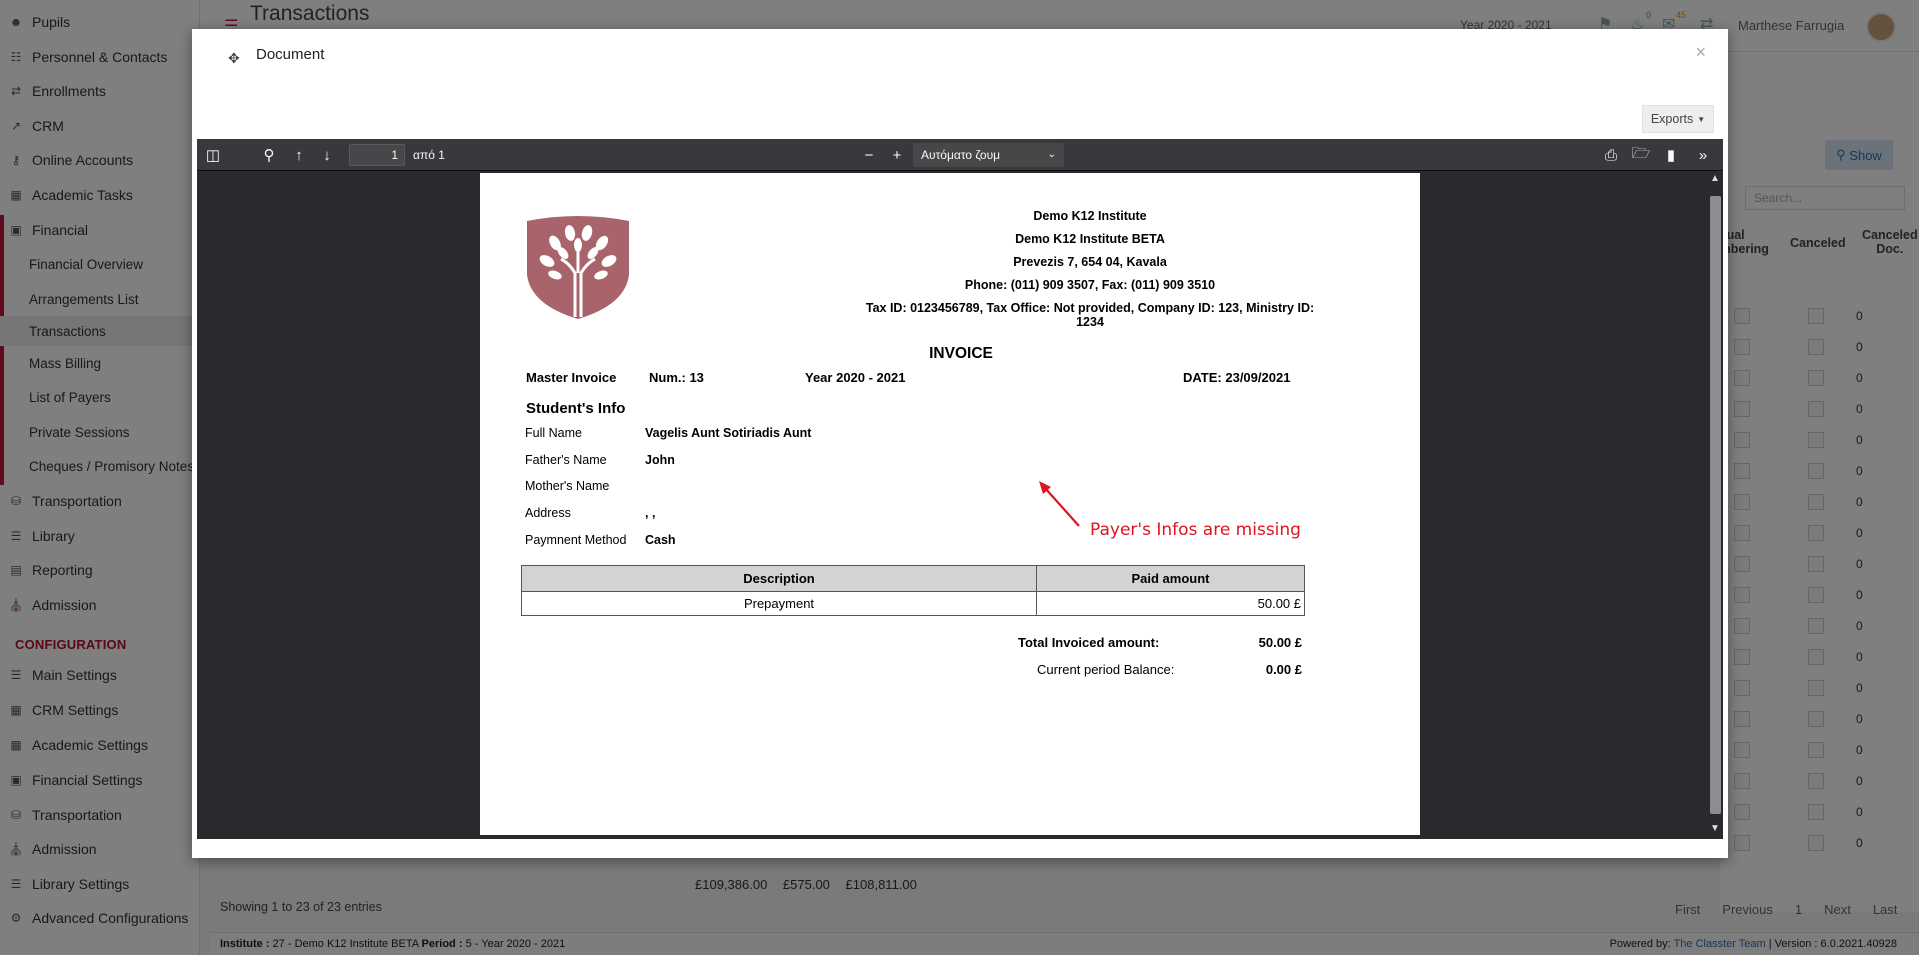  Describe the element at coordinates (576, 408) in the screenshot. I see `student-info-title: Student's Info` at that location.